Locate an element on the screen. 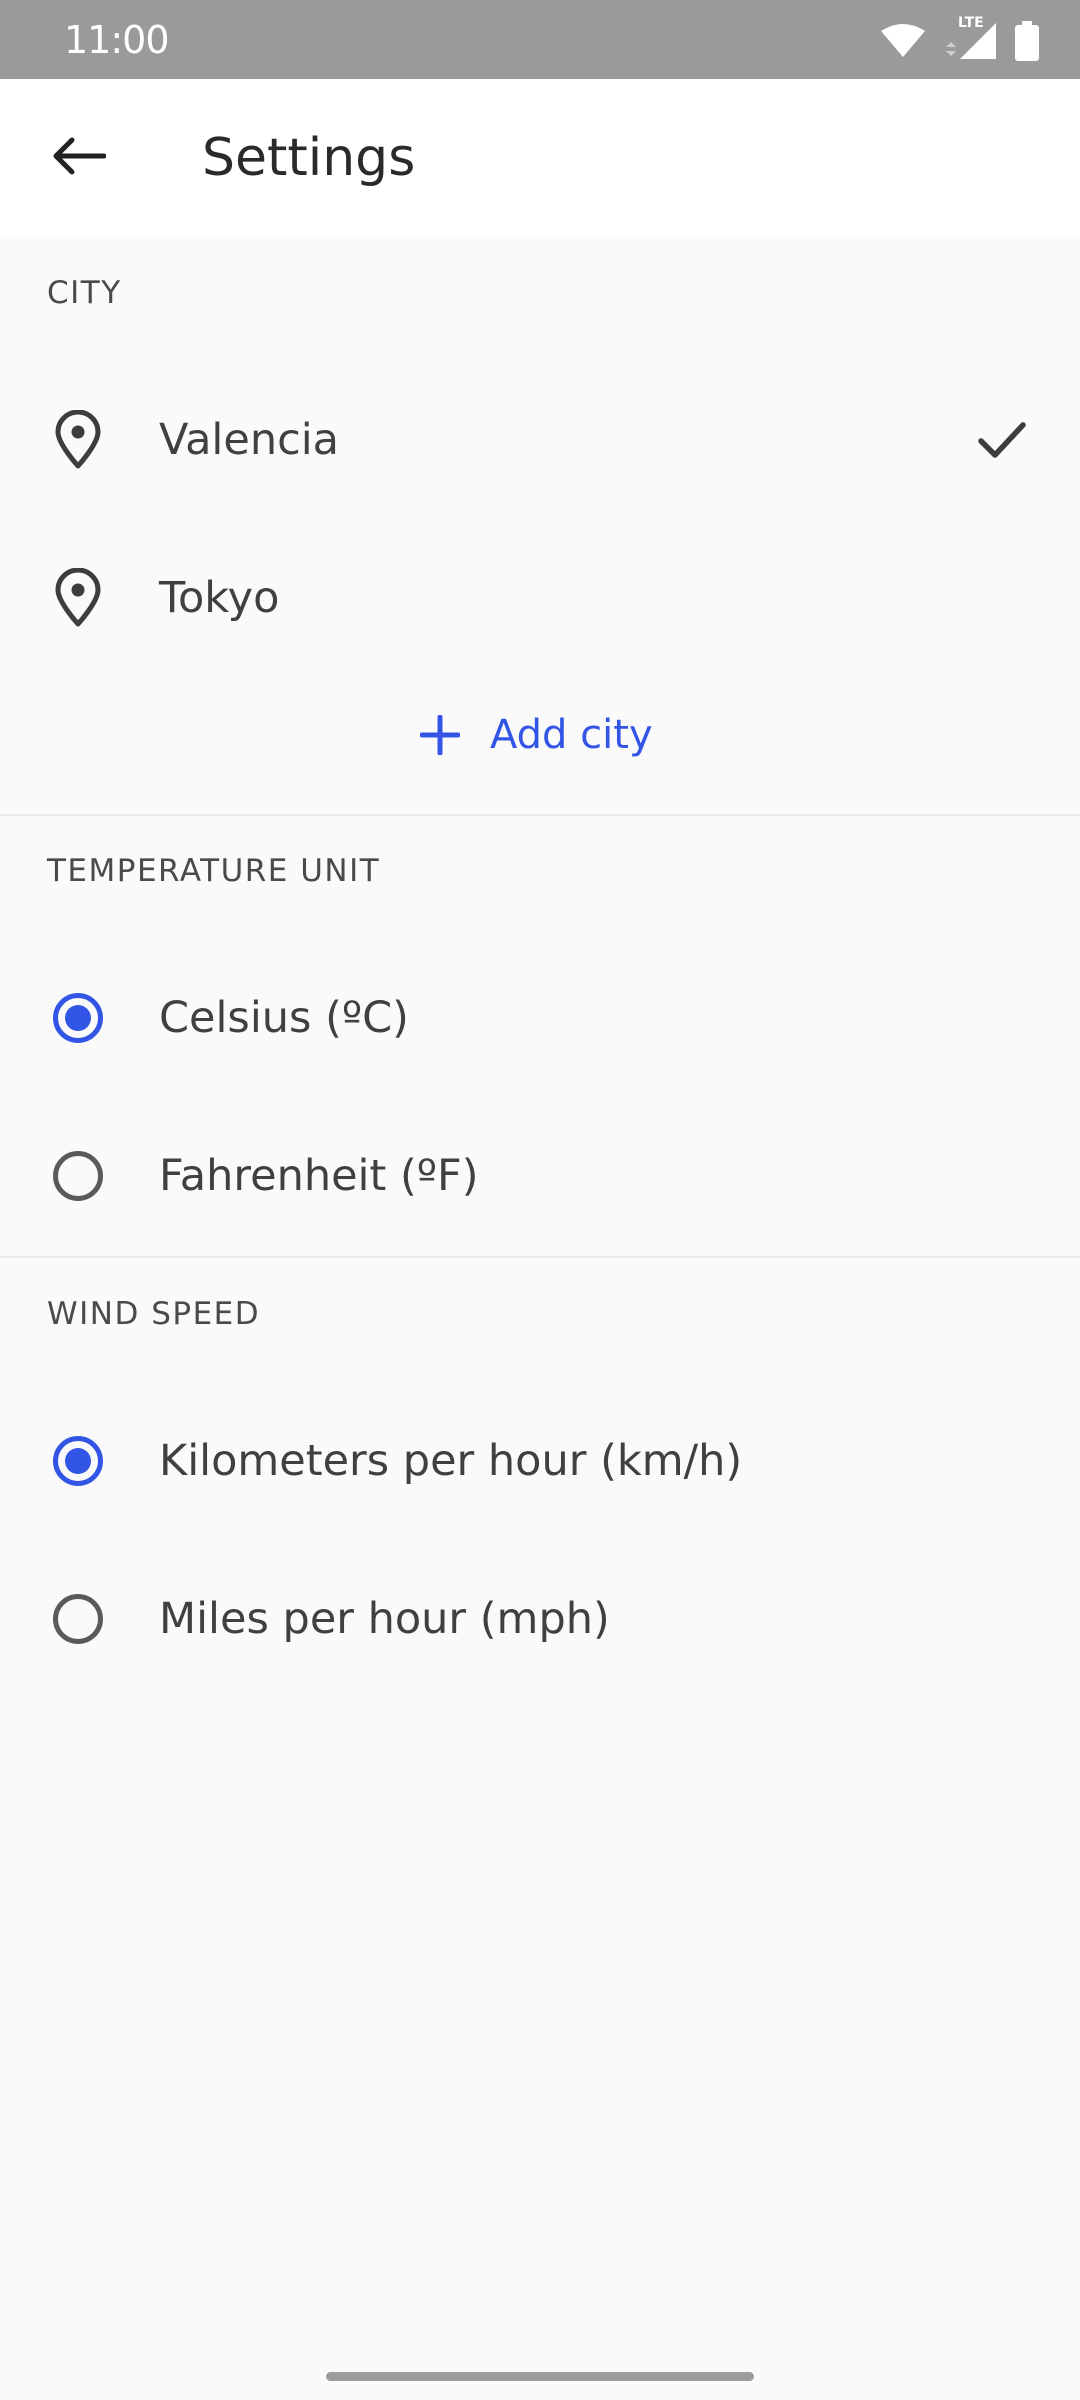 The height and width of the screenshot is (2400, 1080). page-title: Settings is located at coordinates (309, 158).